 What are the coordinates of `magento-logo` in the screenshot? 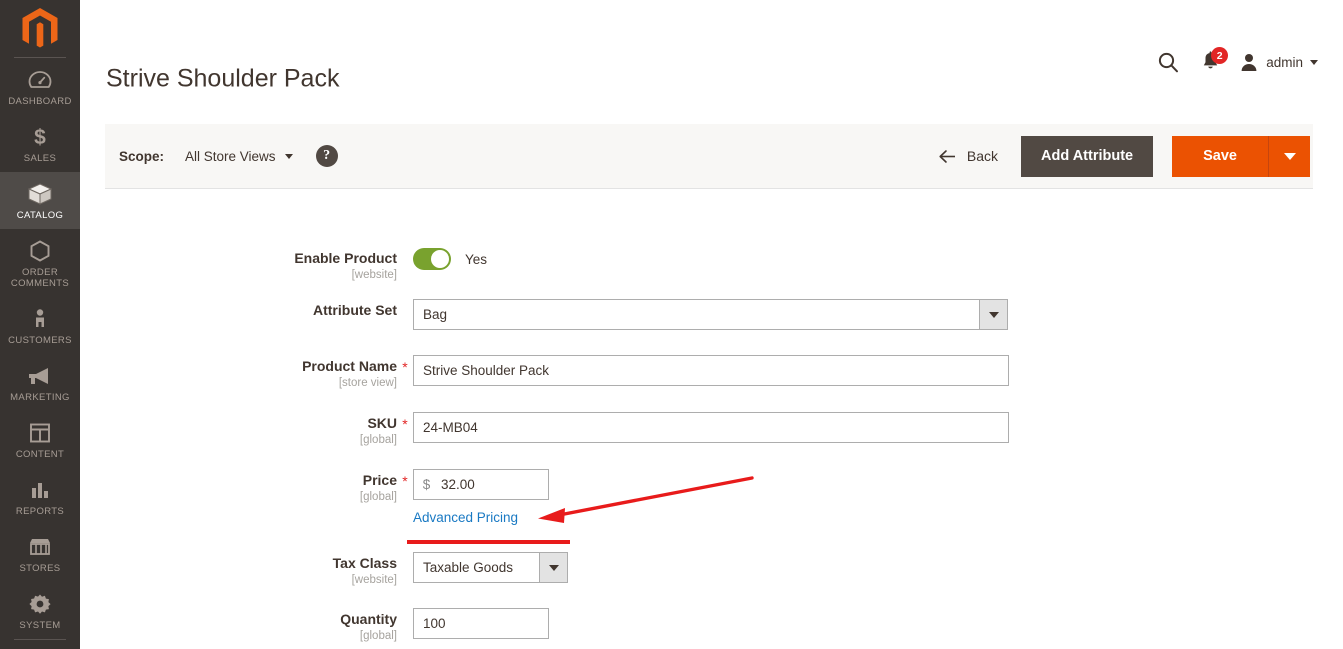 It's located at (40, 28).